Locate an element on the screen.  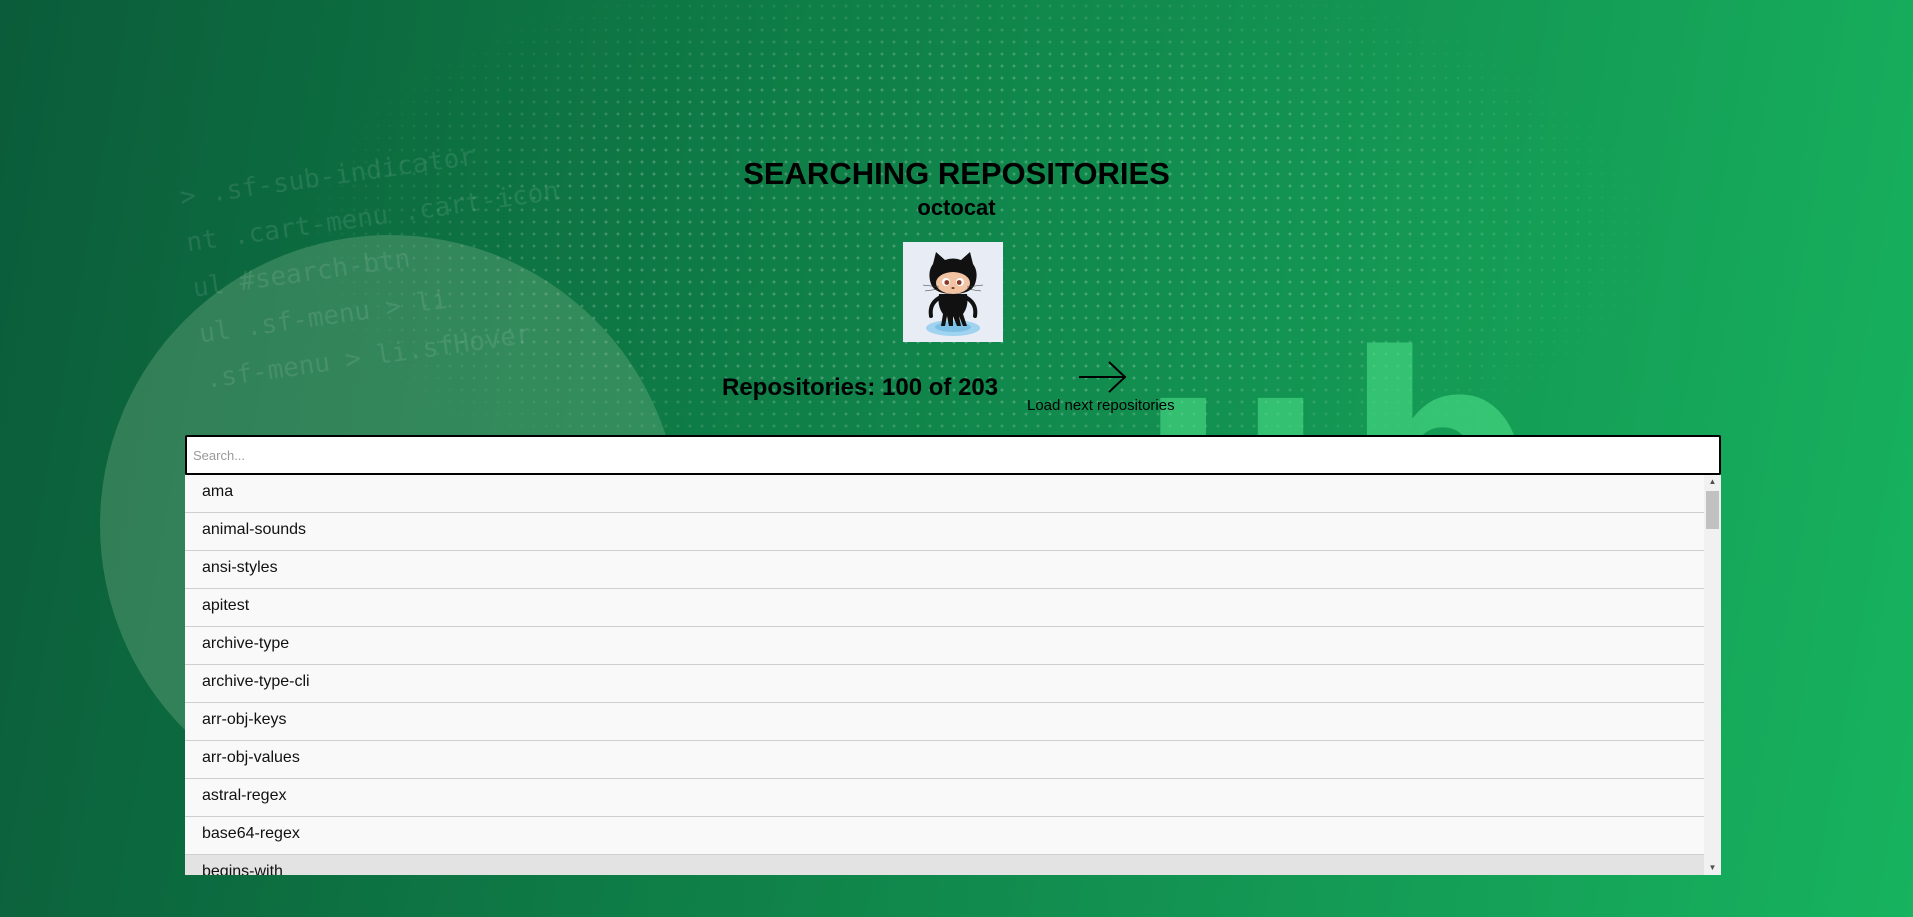
scroll-up-arrow-icon: ▲ is located at coordinates (1712, 482).